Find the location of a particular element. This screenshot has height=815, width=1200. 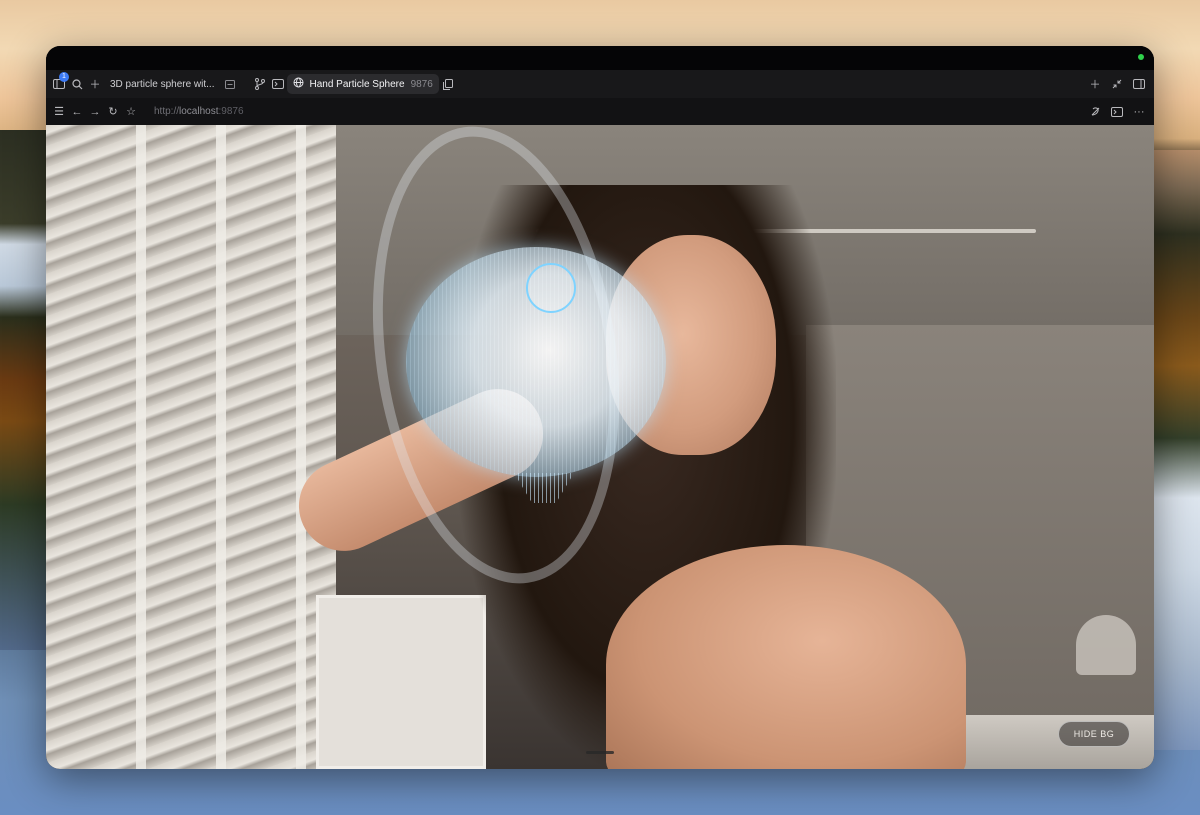

person-shoulder is located at coordinates (786, 657).